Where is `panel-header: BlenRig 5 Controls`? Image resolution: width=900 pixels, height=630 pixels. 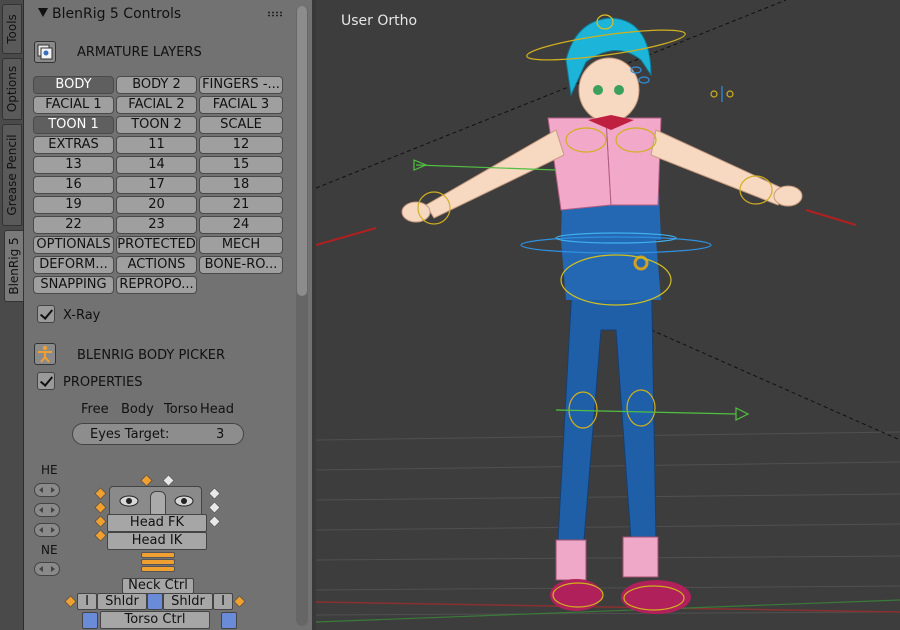
panel-header: BlenRig 5 Controls is located at coordinates (168, 14).